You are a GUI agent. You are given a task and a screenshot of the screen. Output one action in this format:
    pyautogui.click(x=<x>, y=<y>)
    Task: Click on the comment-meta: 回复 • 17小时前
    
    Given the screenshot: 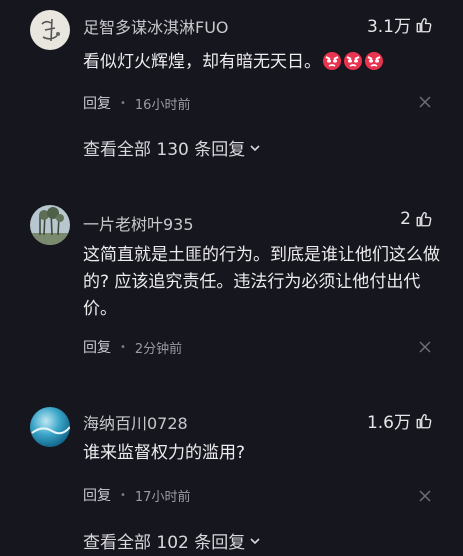 What is the action you would take?
    pyautogui.click(x=136, y=495)
    